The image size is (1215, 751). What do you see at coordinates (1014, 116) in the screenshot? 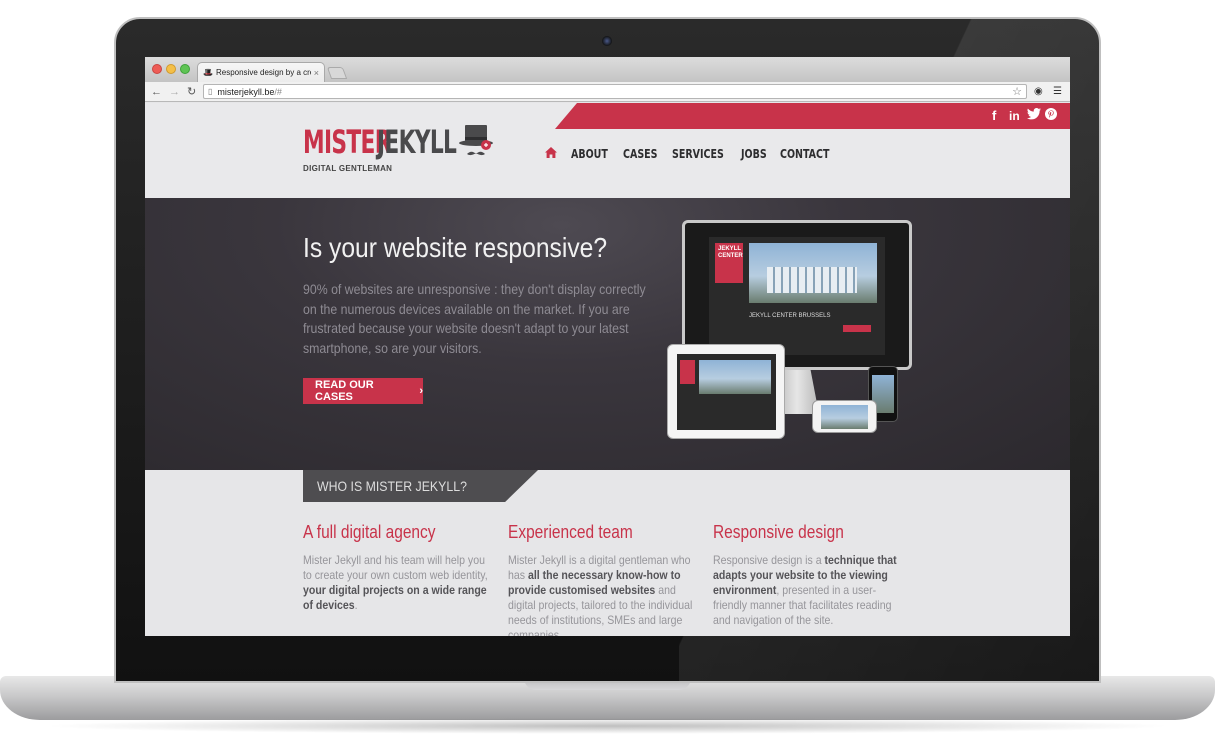
I see `linkedin-icon: in` at bounding box center [1014, 116].